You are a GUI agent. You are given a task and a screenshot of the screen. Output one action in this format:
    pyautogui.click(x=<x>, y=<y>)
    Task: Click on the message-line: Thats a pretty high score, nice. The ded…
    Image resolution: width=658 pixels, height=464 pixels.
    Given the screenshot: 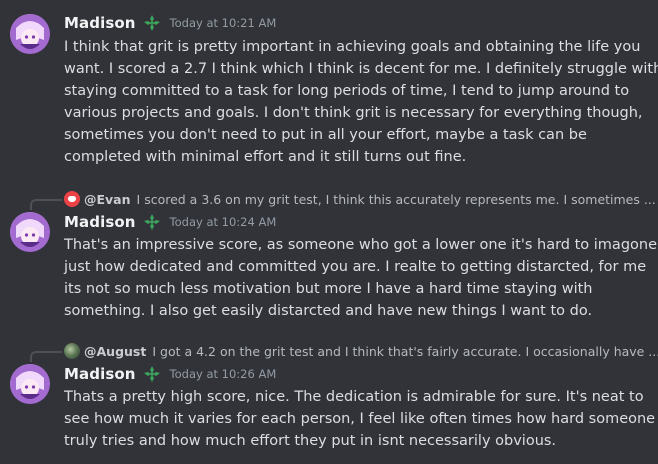 What is the action you would take?
    pyautogui.click(x=354, y=397)
    